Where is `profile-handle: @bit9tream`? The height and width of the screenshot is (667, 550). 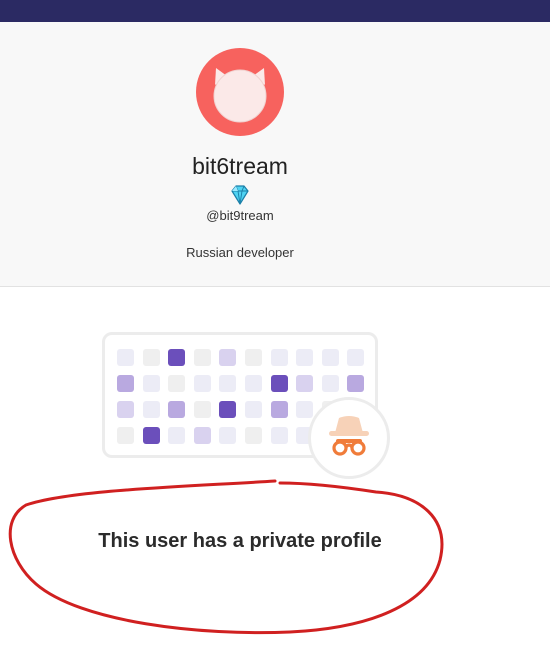
profile-handle: @bit9tream is located at coordinates (240, 215).